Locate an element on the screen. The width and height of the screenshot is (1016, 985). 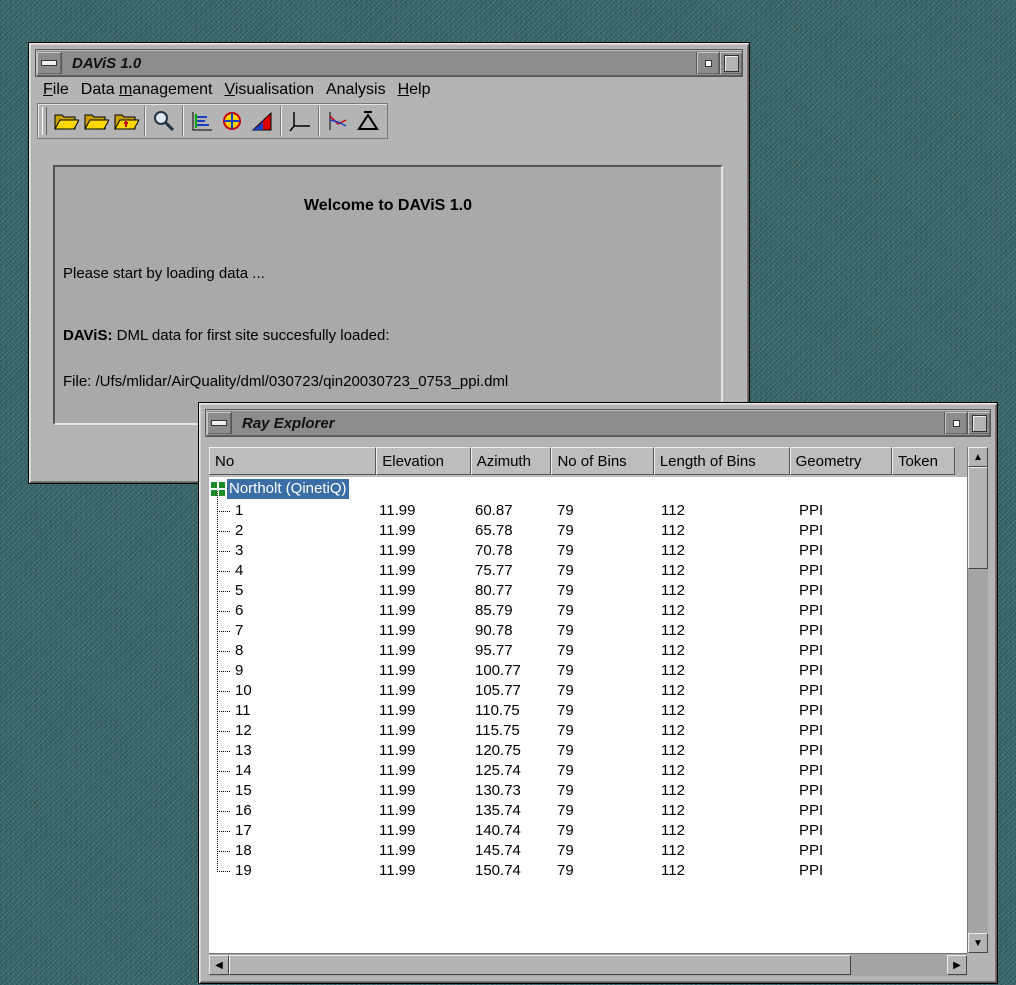
wind-rose-icon is located at coordinates (232, 121).